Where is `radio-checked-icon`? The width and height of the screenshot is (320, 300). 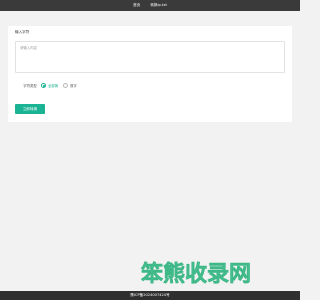 radio-checked-icon is located at coordinates (43, 85).